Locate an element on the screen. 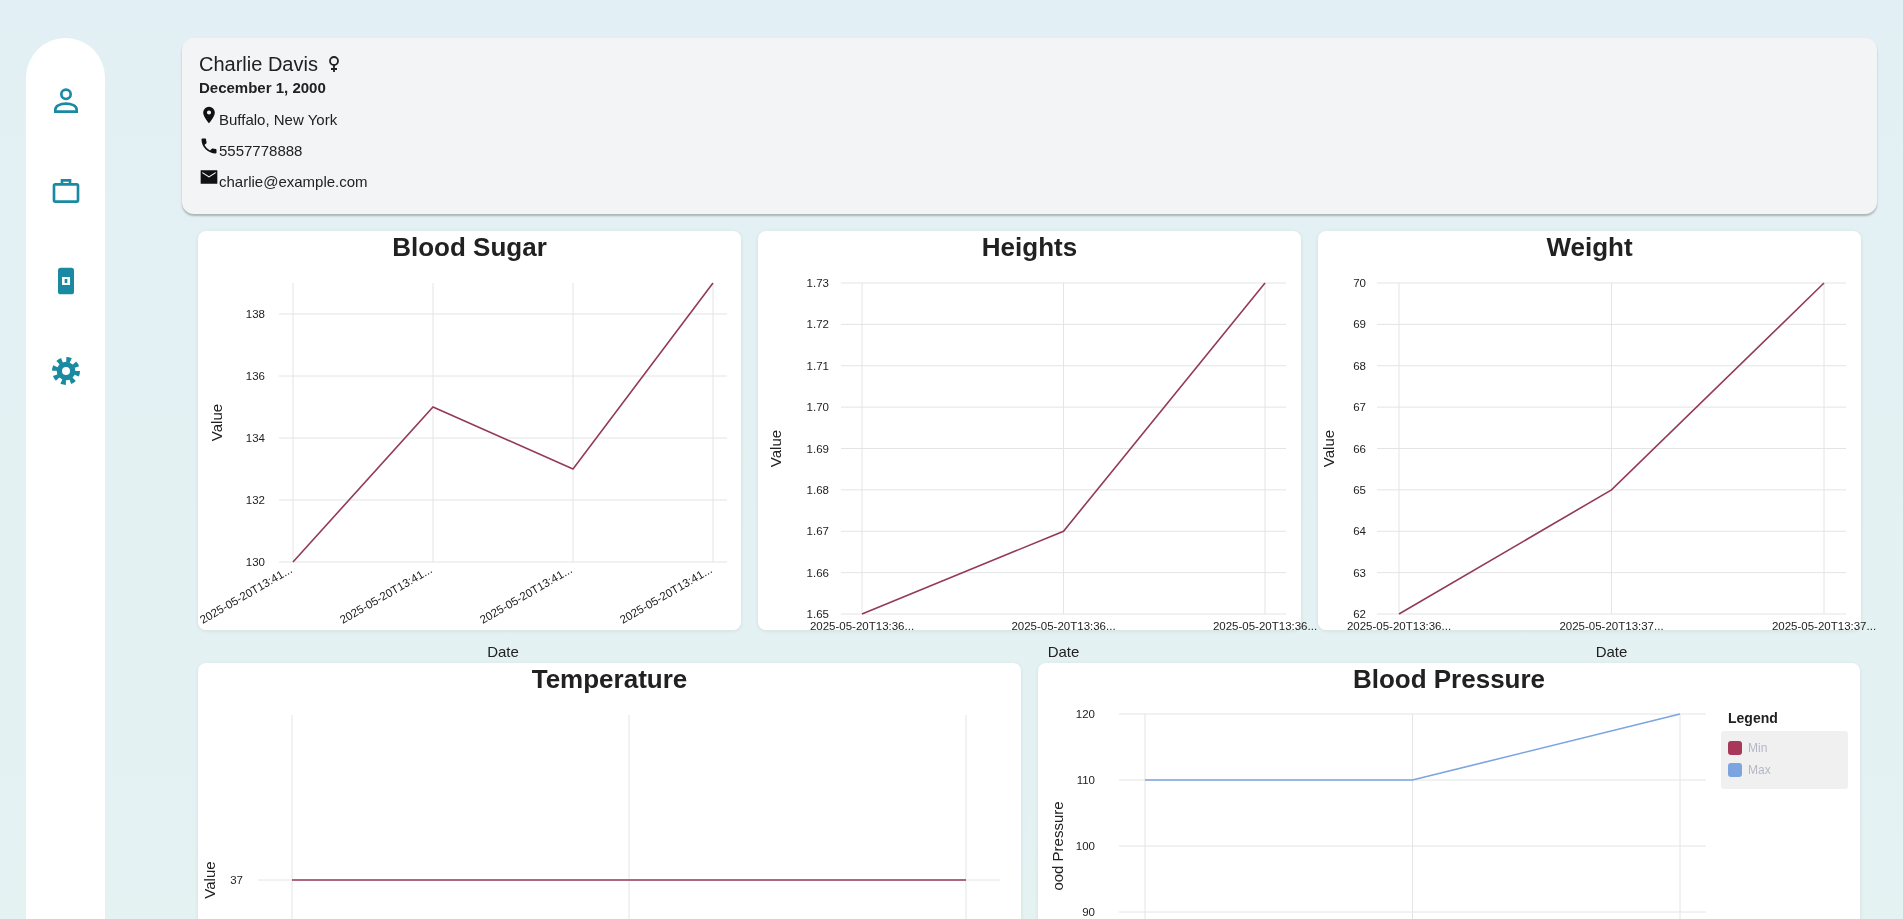 The width and height of the screenshot is (1903, 919). y-tick-label: 90 is located at coordinates (1088, 912).